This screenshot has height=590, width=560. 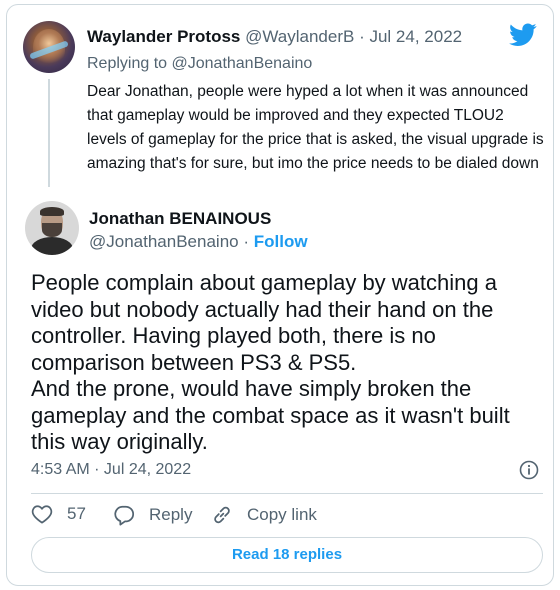 I want to click on main-author-avatar, so click(x=52, y=228).